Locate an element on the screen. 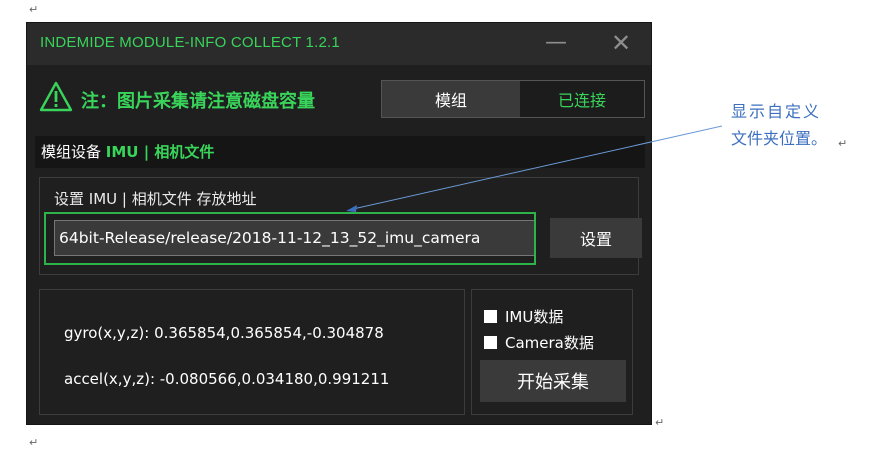  annotation-arrow is located at coordinates (534, 168).